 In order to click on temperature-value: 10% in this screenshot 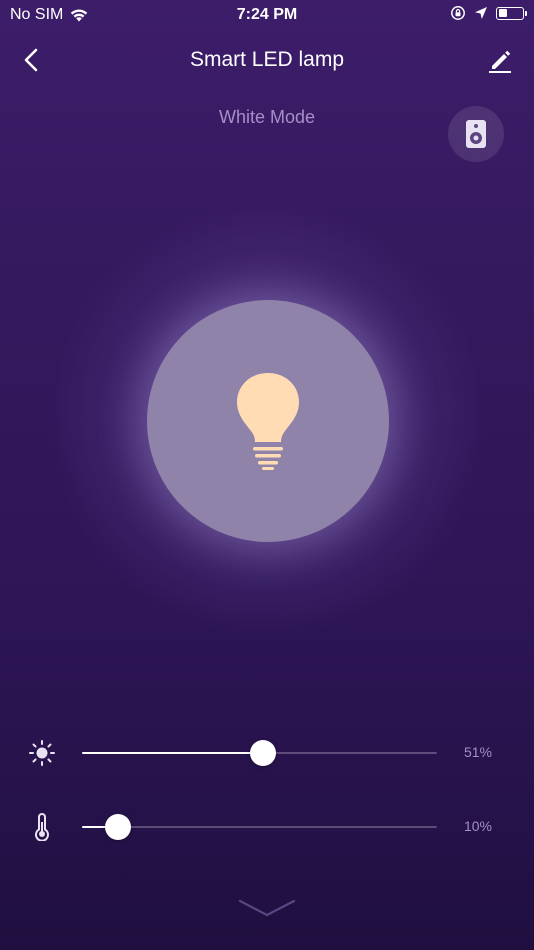, I will do `click(477, 826)`.